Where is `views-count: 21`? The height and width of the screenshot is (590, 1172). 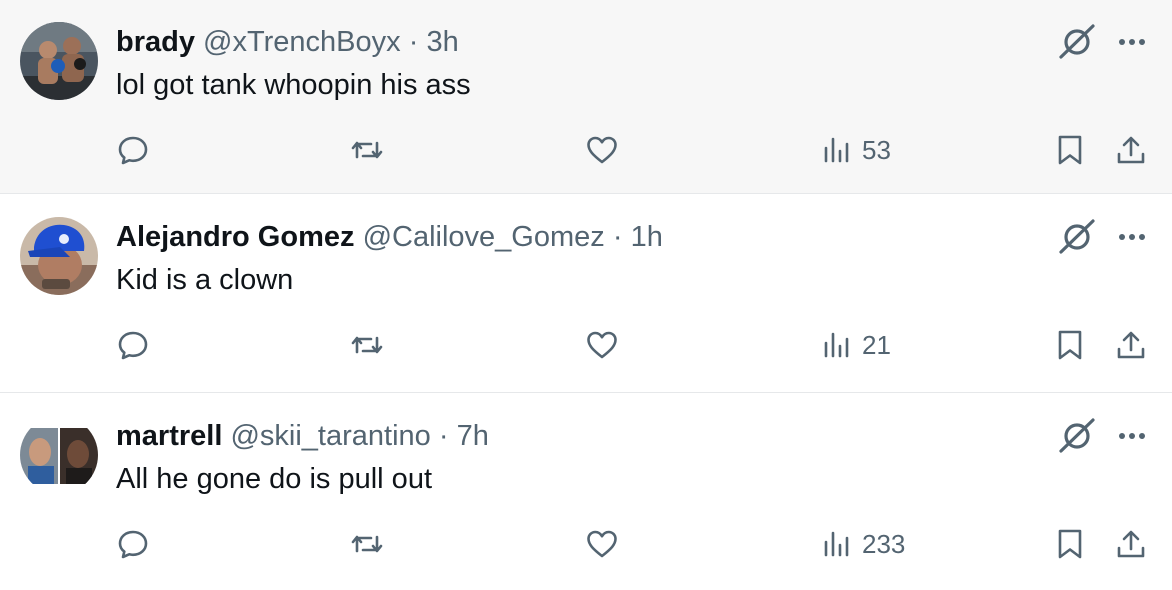
views-count: 21 is located at coordinates (876, 344).